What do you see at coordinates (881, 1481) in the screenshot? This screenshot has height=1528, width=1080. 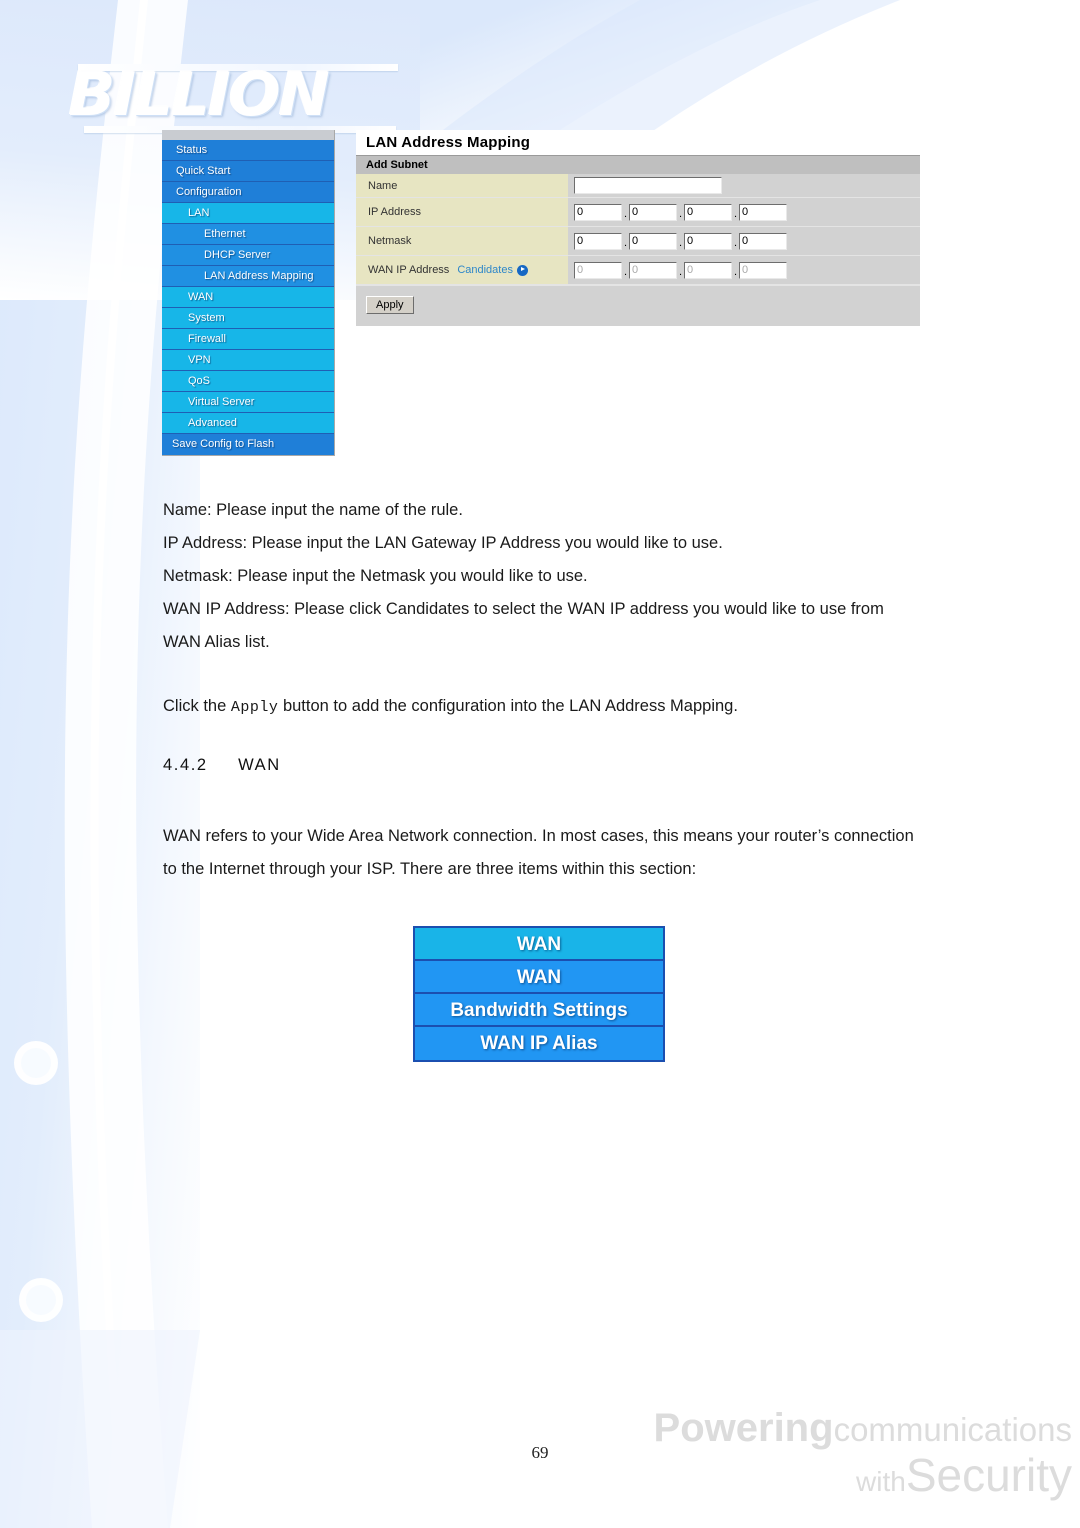 I see `watermark-with: with` at bounding box center [881, 1481].